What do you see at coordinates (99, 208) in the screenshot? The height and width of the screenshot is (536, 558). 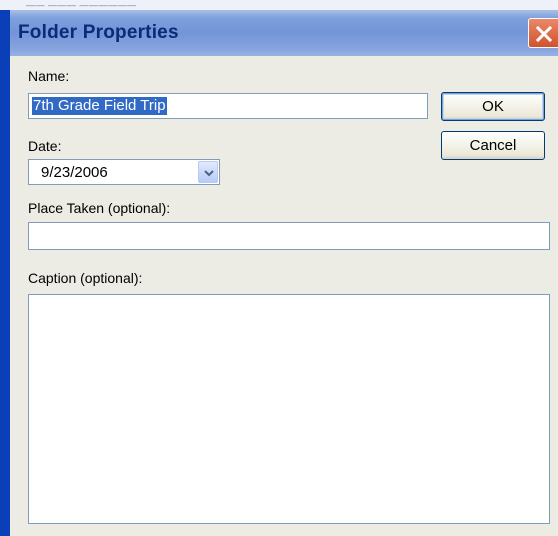 I see `place-taken-label: Place Taken (optional):` at bounding box center [99, 208].